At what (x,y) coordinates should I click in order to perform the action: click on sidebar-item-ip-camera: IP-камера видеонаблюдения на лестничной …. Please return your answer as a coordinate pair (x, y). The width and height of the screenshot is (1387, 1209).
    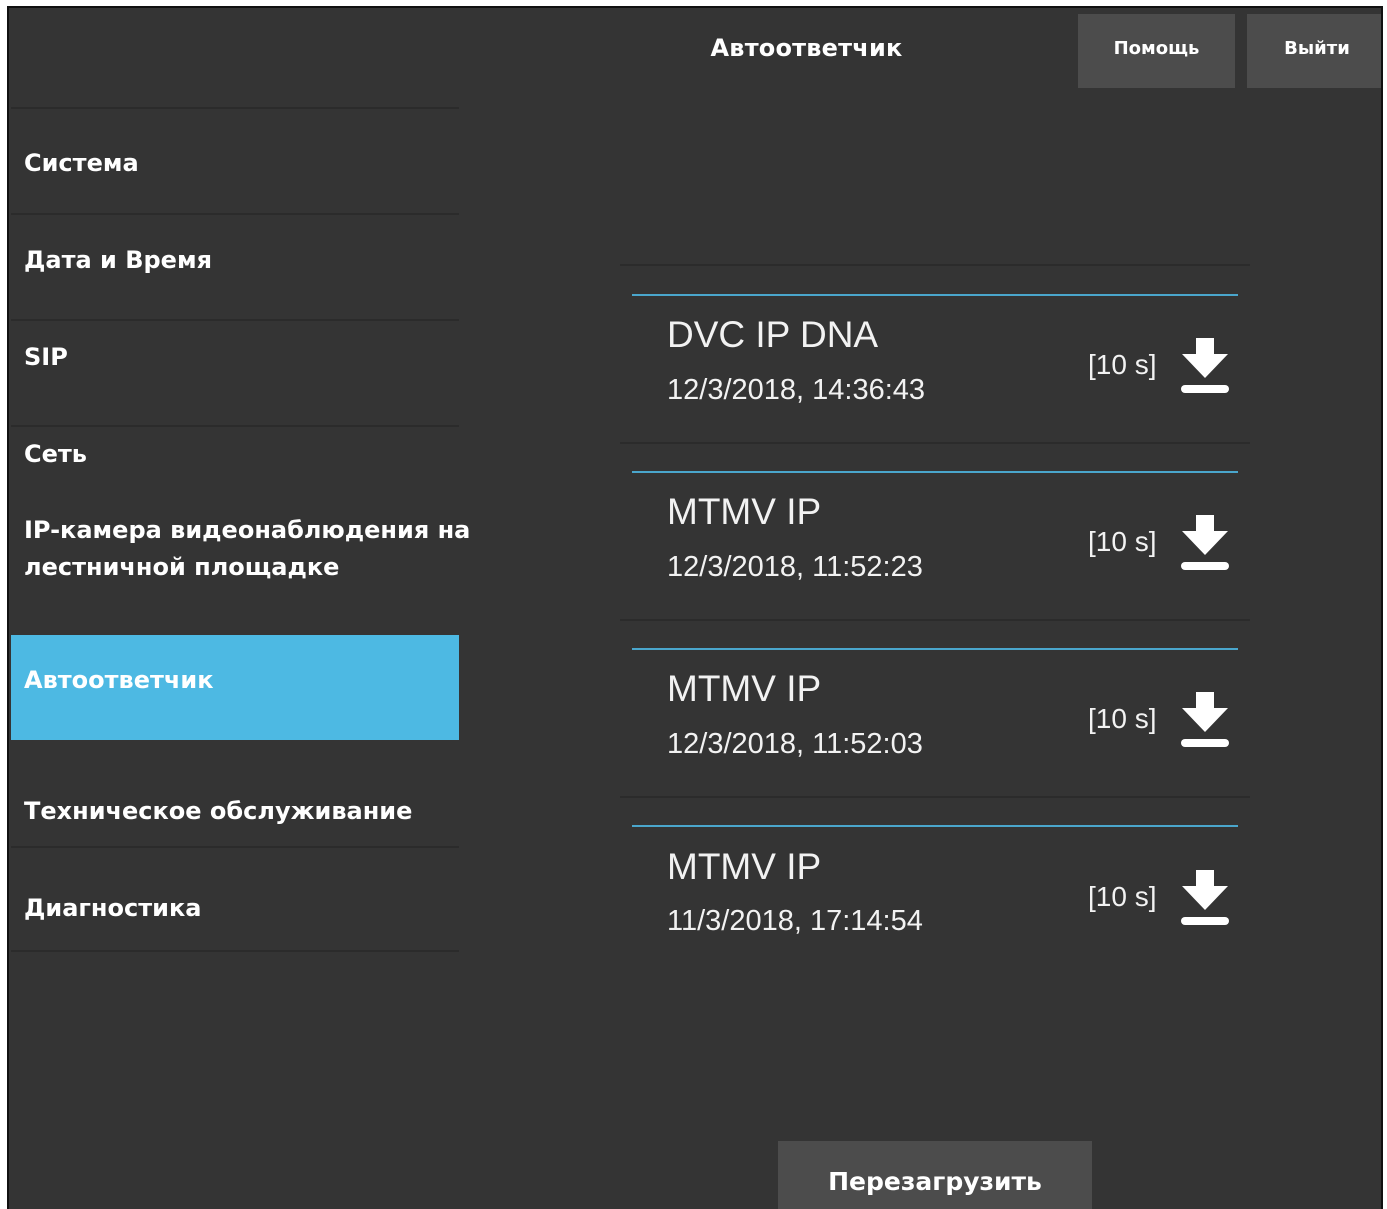
    Looking at the image, I should click on (246, 549).